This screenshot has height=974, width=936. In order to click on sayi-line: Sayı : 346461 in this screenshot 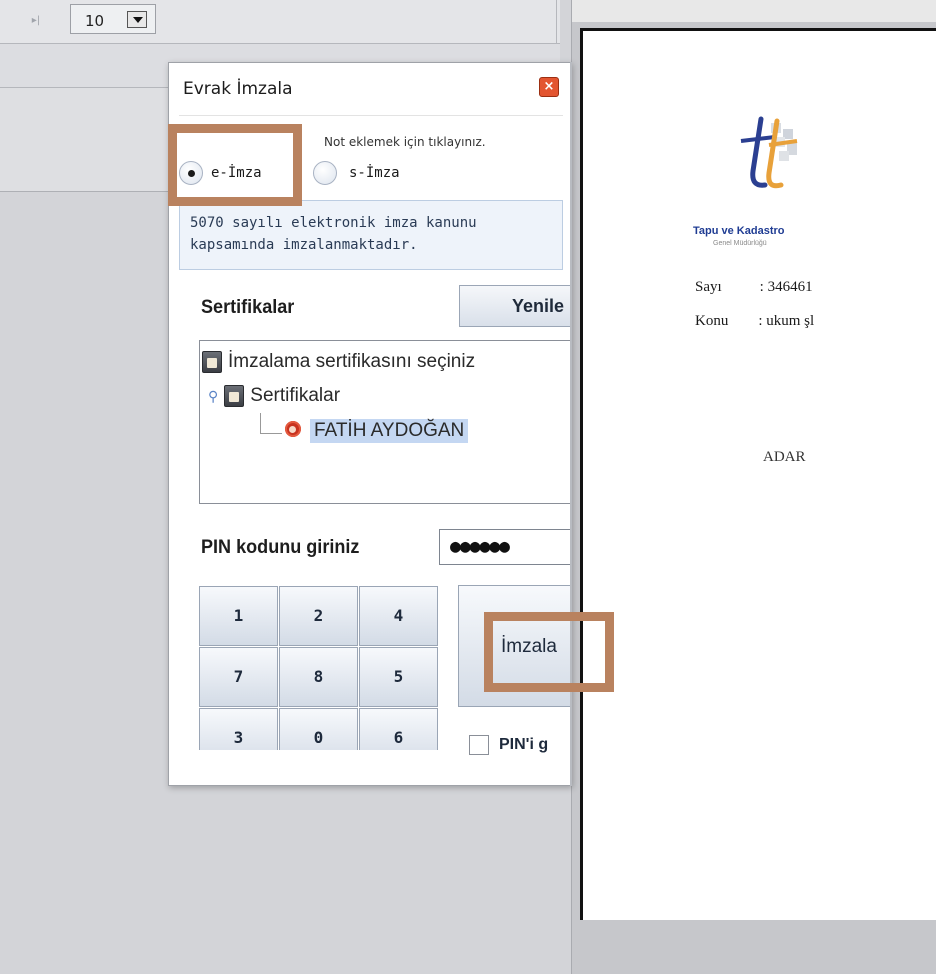, I will do `click(754, 287)`.